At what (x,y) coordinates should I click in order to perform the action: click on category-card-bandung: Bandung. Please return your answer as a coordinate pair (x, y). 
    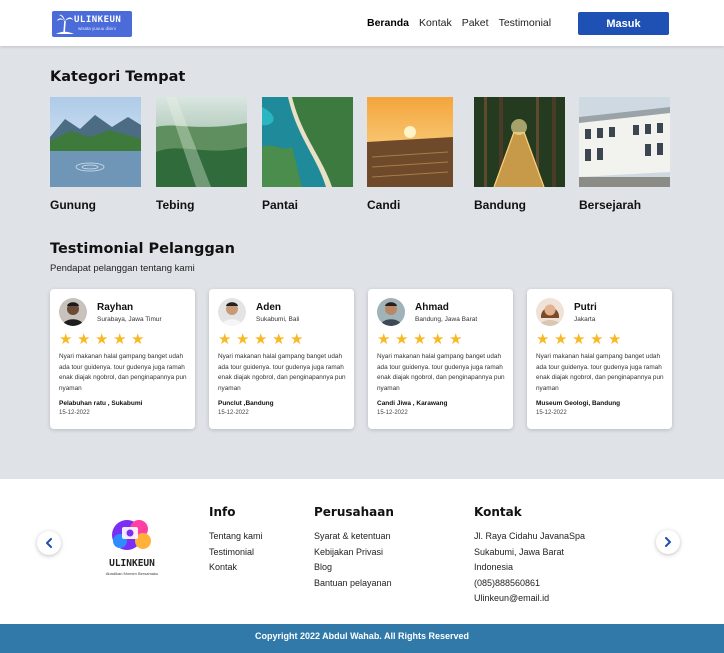
    Looking at the image, I should click on (519, 154).